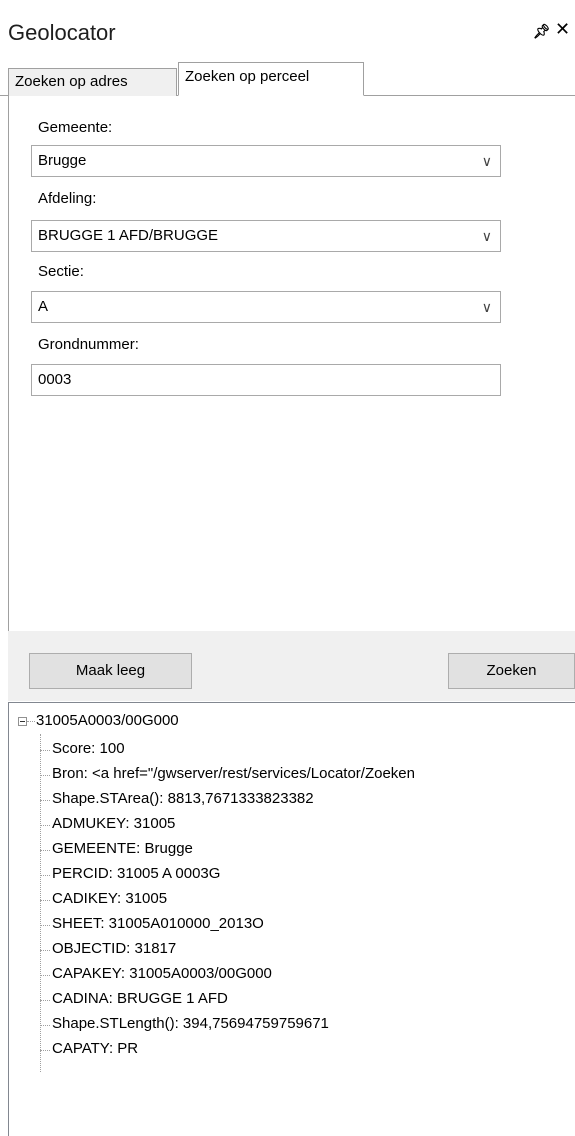  I want to click on tree-connector, so click(31, 721).